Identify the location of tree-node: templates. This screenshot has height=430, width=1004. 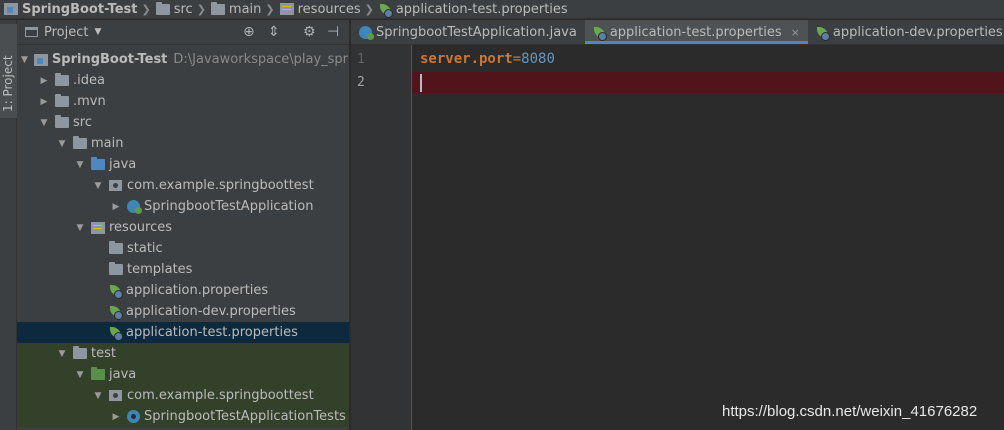
(183, 269).